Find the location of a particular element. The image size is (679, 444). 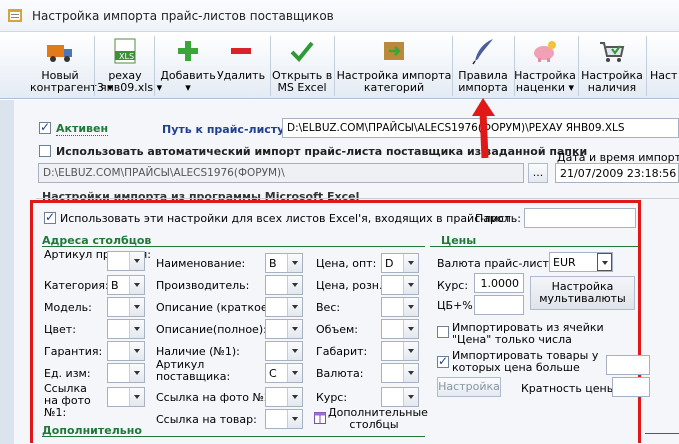

combo-manufacturer is located at coordinates (284, 285).